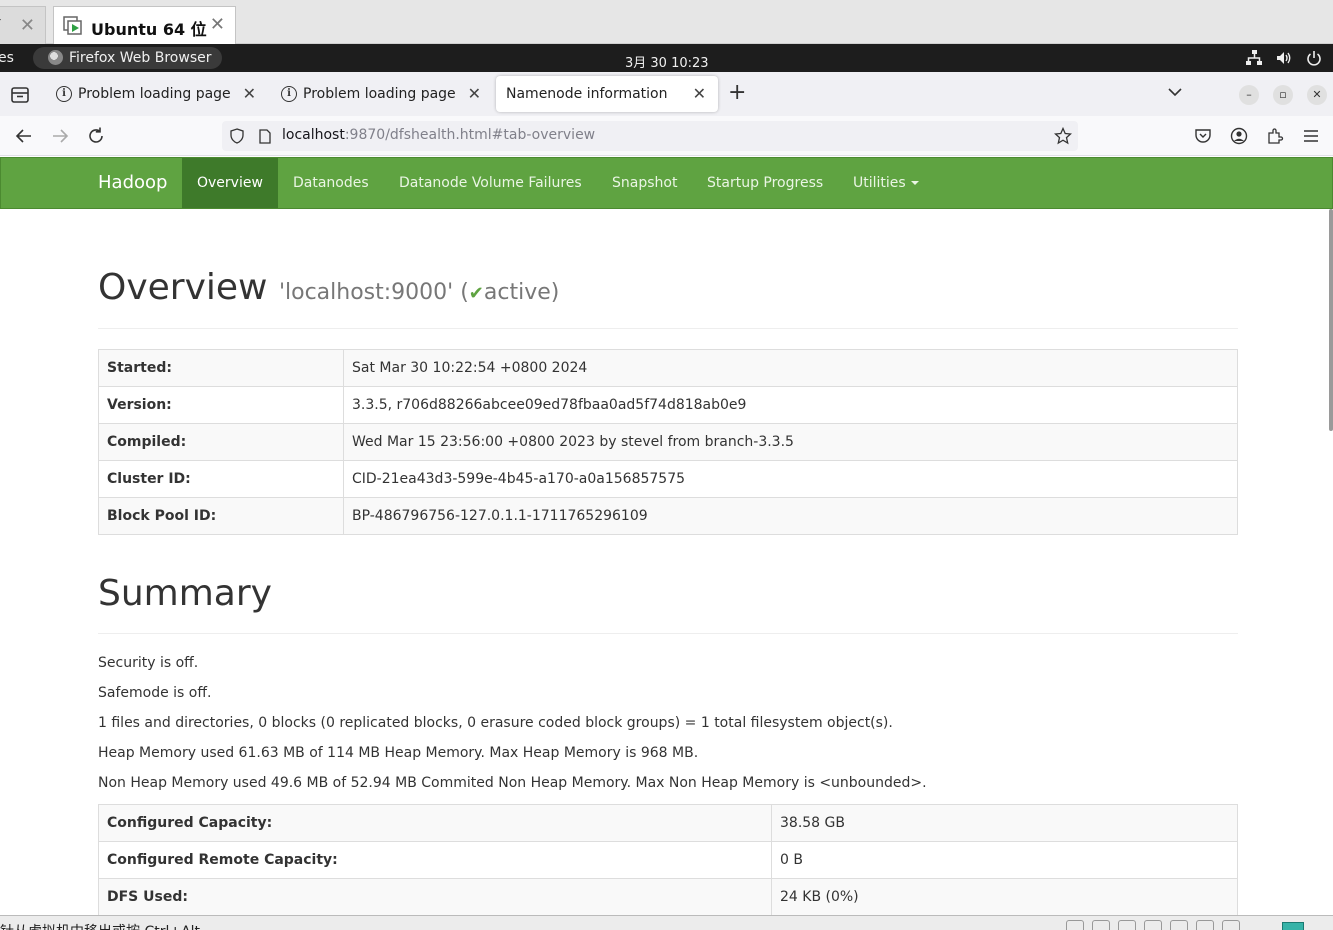 This screenshot has width=1333, height=930. I want to click on save-icon, so click(1153, 925).